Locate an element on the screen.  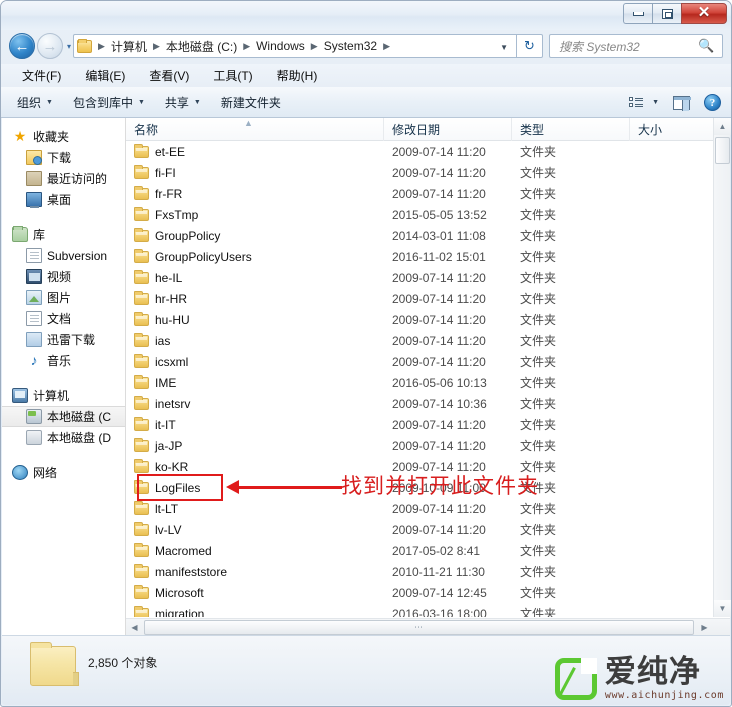
sidebar-item-favorites: ★ 收藏夹 is located at coordinates (63, 136).